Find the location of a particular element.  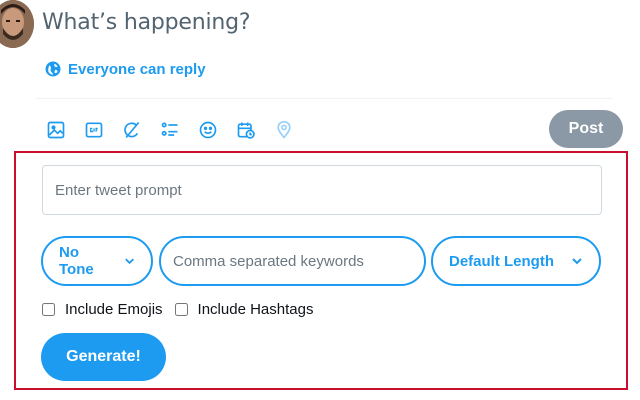

grok-icon is located at coordinates (132, 130).